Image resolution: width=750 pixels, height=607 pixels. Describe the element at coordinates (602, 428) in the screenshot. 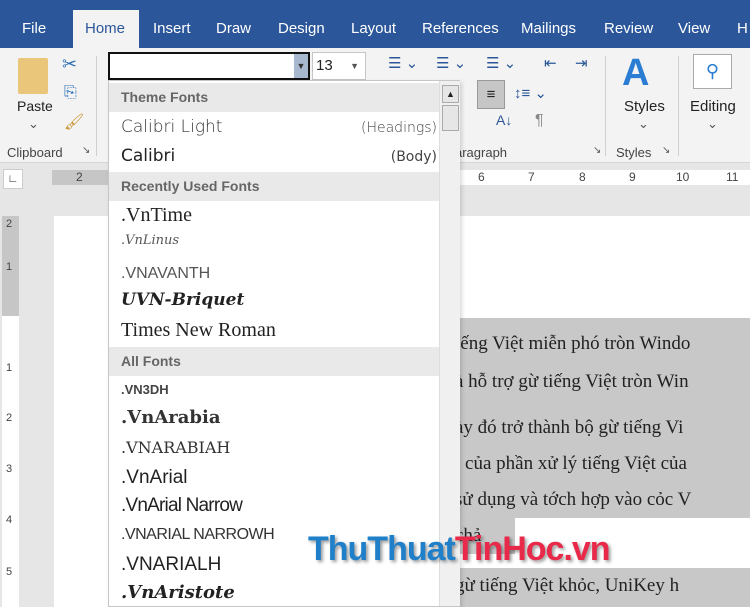

I see `document-line: ày đó trở thành bộ gừ tiếng Vi` at that location.